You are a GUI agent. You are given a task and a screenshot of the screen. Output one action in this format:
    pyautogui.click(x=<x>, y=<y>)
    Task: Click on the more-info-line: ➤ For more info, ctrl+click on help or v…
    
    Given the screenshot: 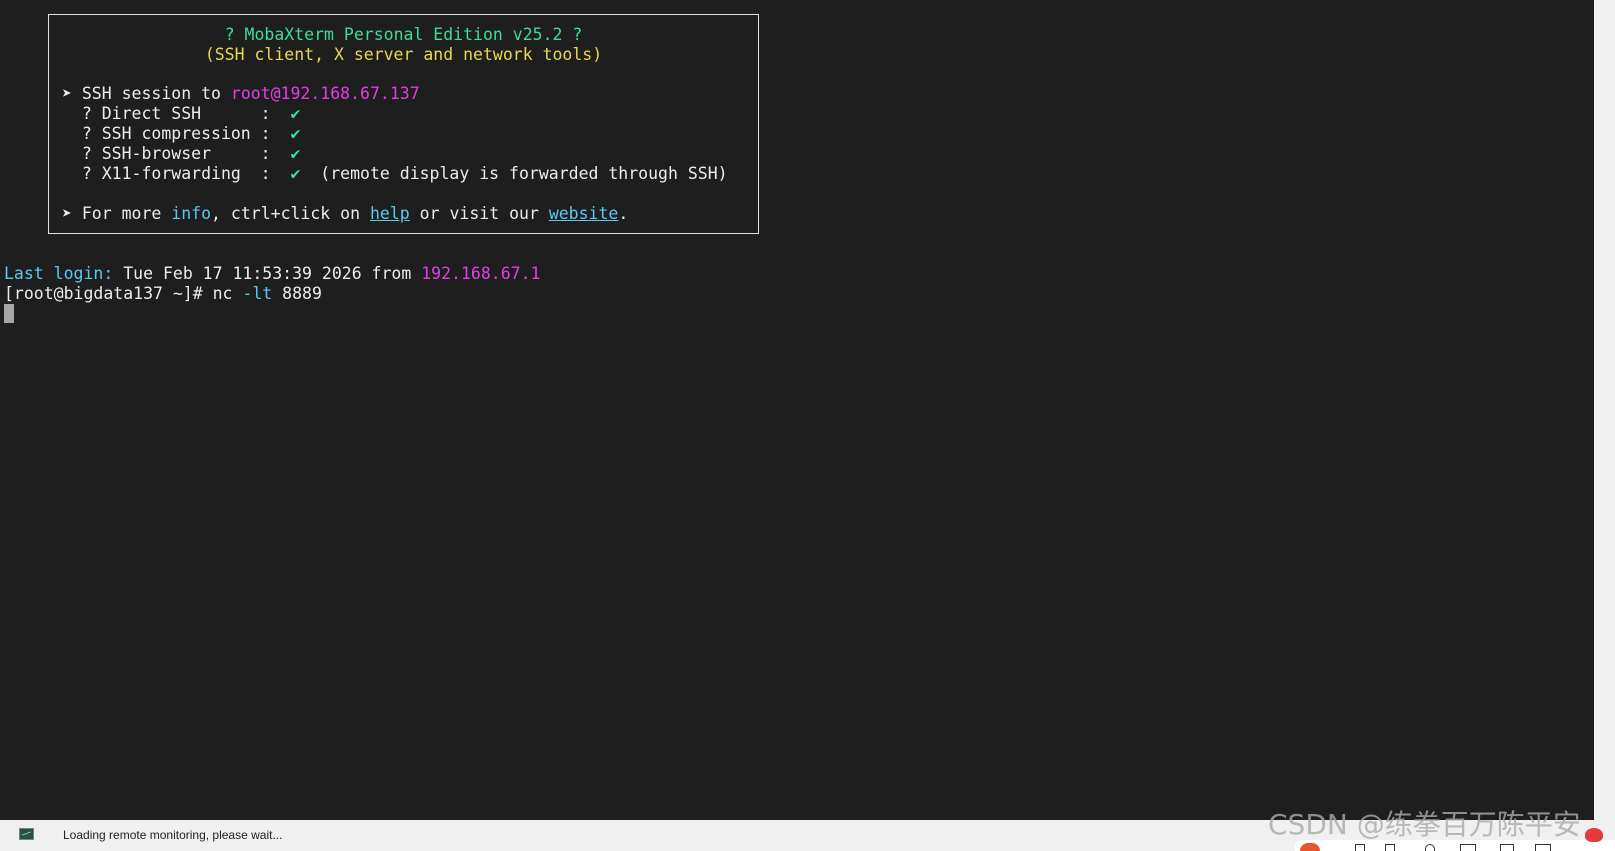 What is the action you would take?
    pyautogui.click(x=345, y=214)
    